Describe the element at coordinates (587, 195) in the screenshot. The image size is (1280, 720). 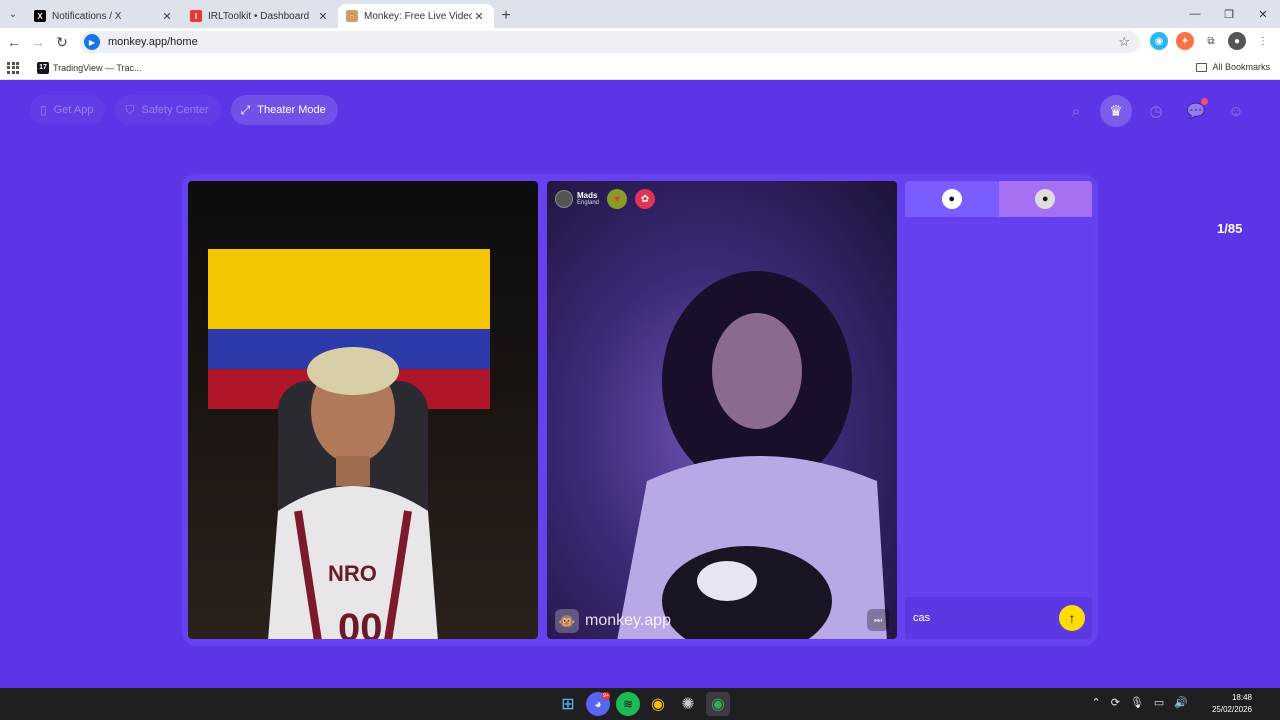
I see `remote-user-name: Mads` at that location.